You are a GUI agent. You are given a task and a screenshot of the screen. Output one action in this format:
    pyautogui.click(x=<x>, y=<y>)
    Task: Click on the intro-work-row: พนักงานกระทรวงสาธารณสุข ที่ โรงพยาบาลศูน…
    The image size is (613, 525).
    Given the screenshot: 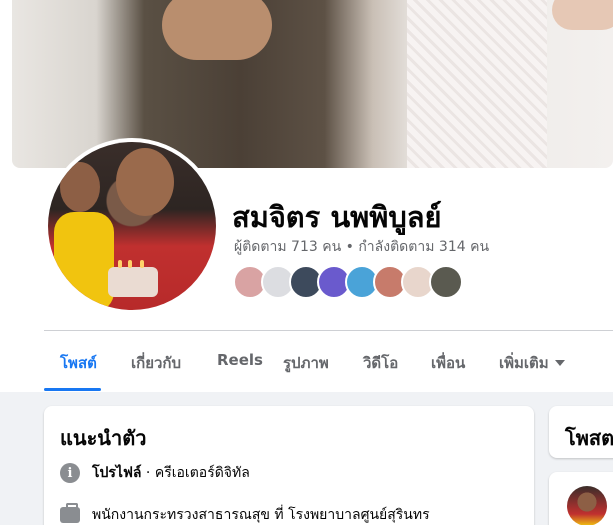 What is the action you would take?
    pyautogui.click(x=245, y=514)
    